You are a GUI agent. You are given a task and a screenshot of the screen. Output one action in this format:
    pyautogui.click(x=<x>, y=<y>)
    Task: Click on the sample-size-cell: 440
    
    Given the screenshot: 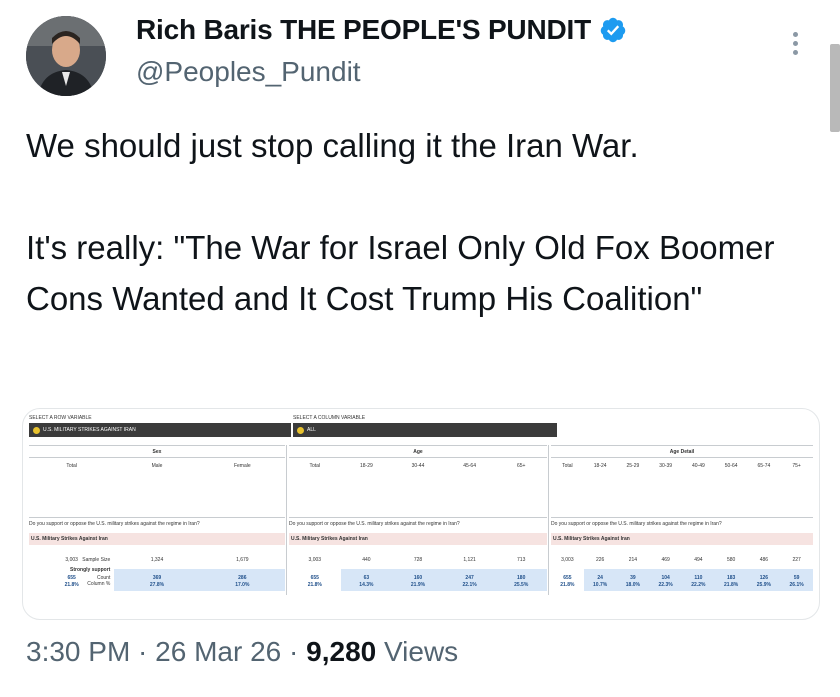 What is the action you would take?
    pyautogui.click(x=366, y=560)
    